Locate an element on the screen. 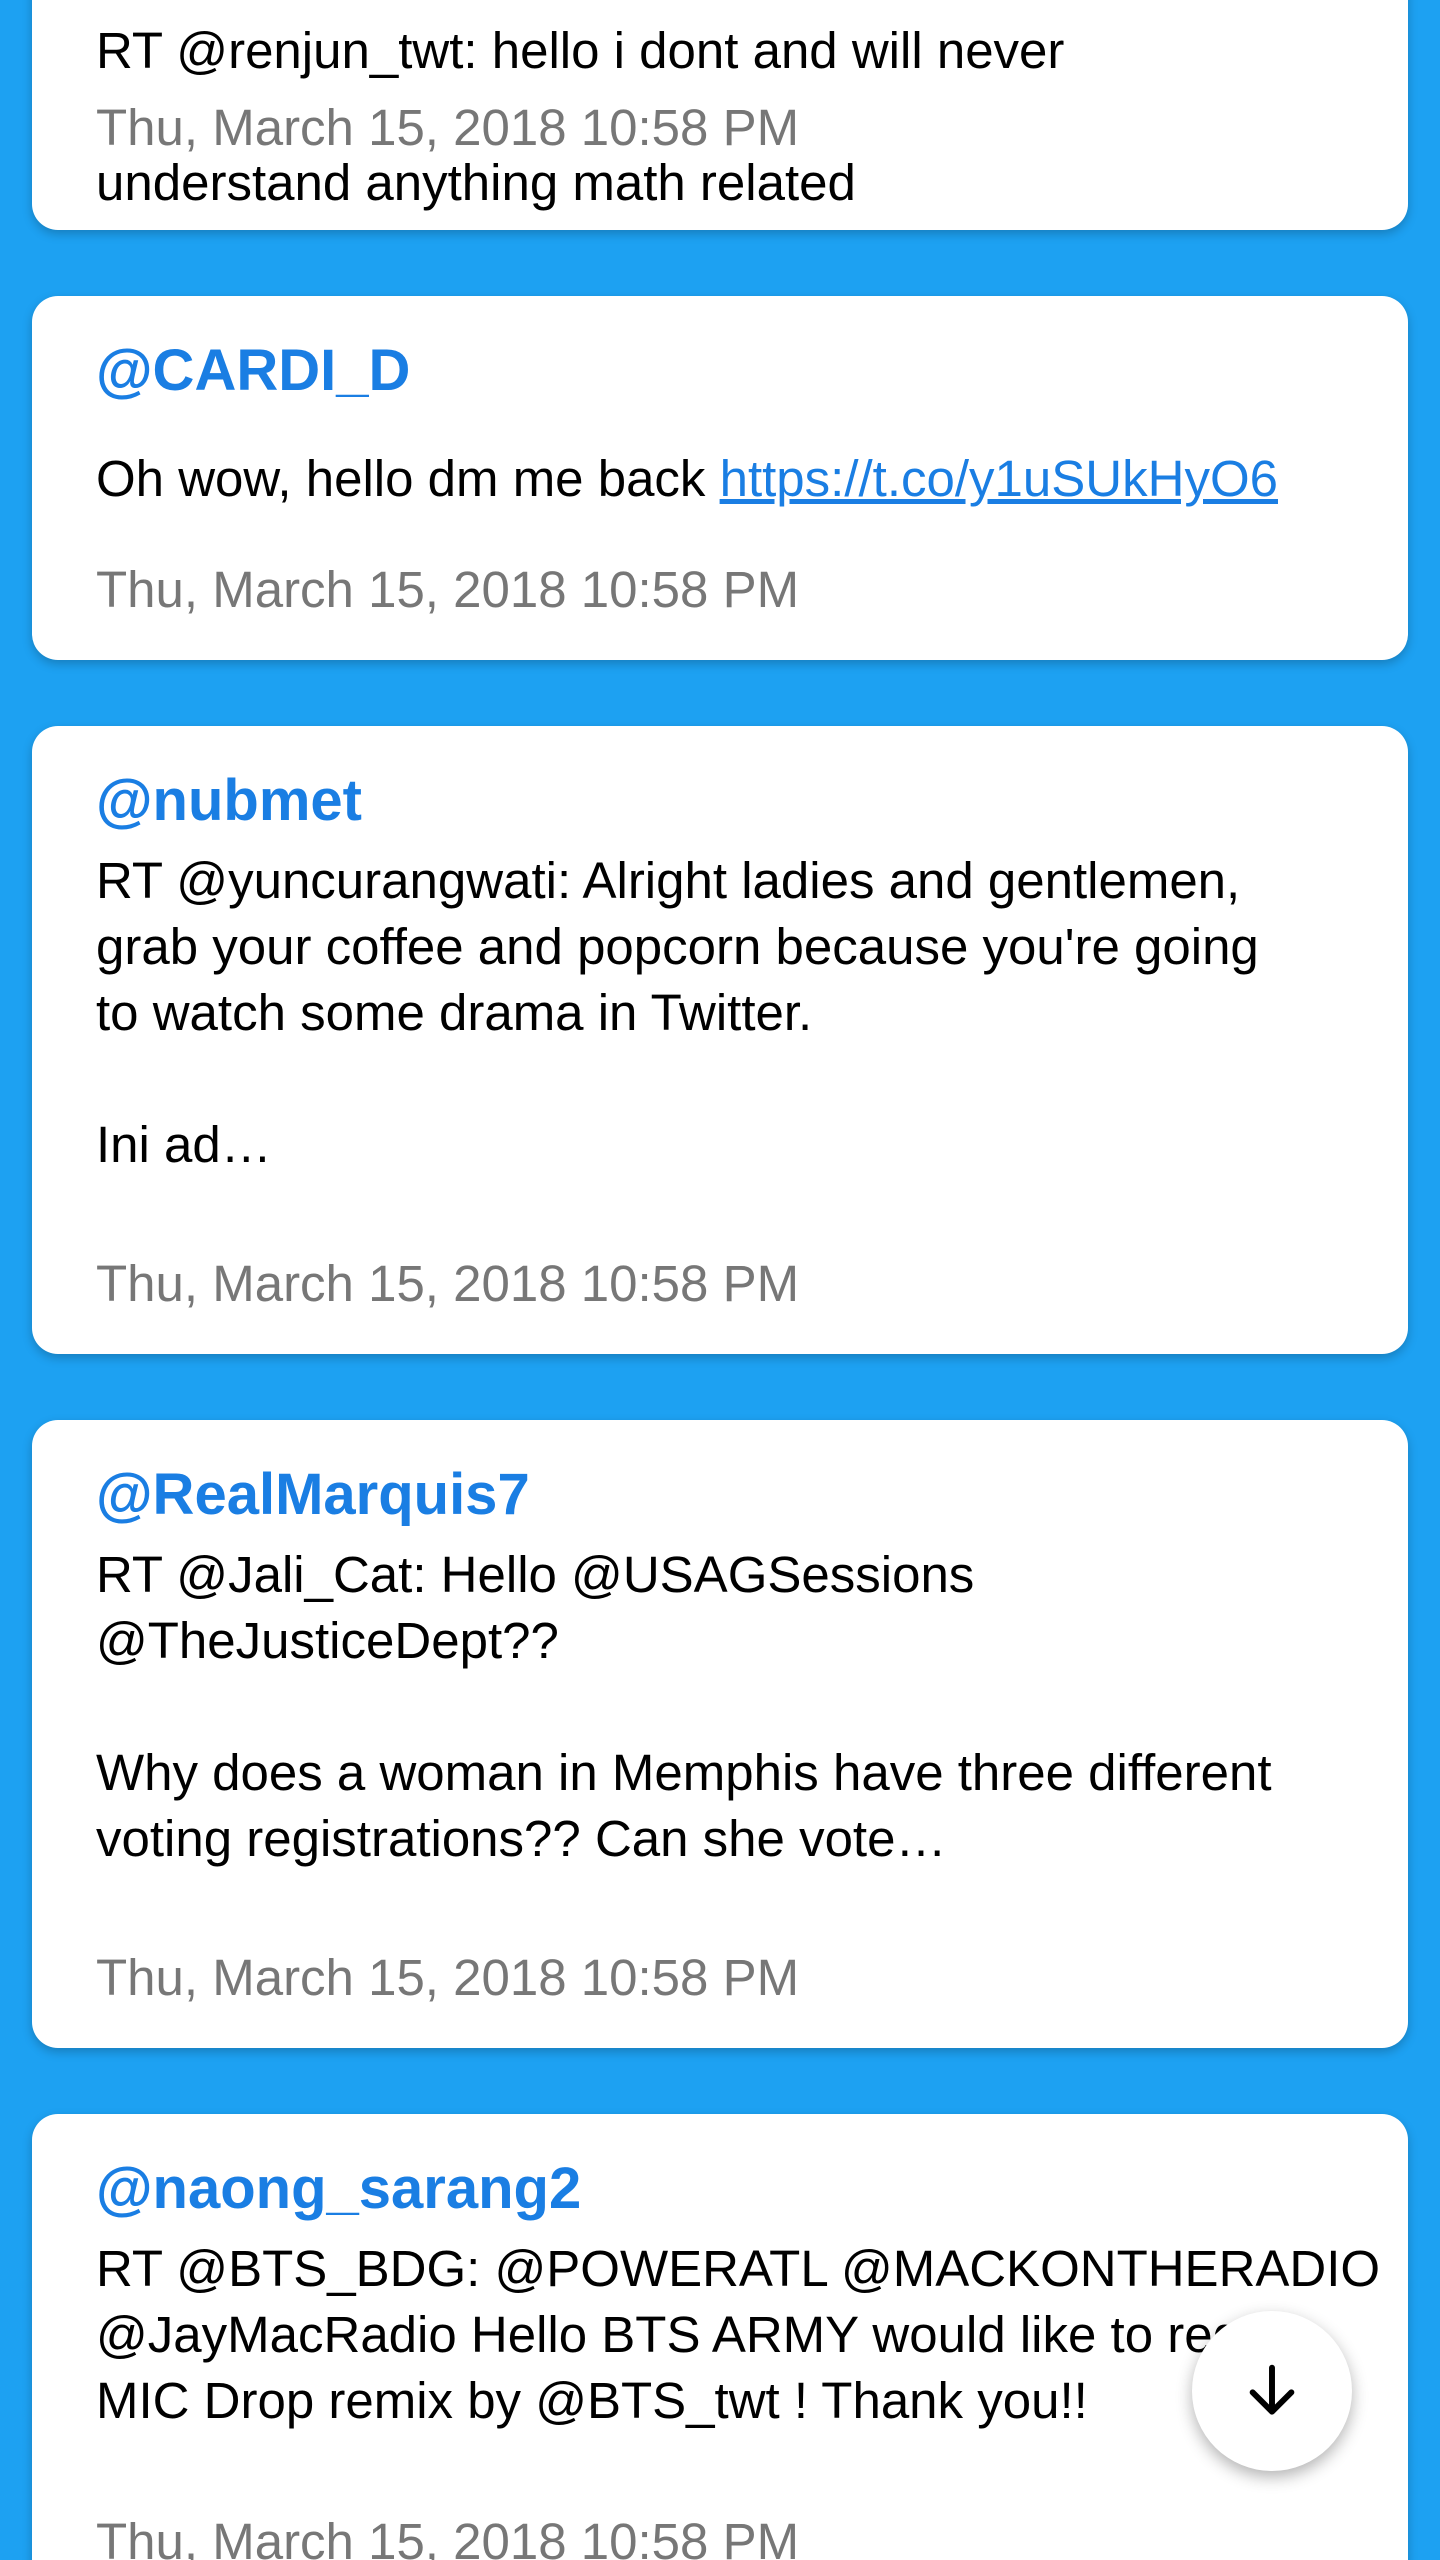 The image size is (1440, 2560). tweet-link: https://t.co/y1uSUkHyO6 is located at coordinates (999, 478).